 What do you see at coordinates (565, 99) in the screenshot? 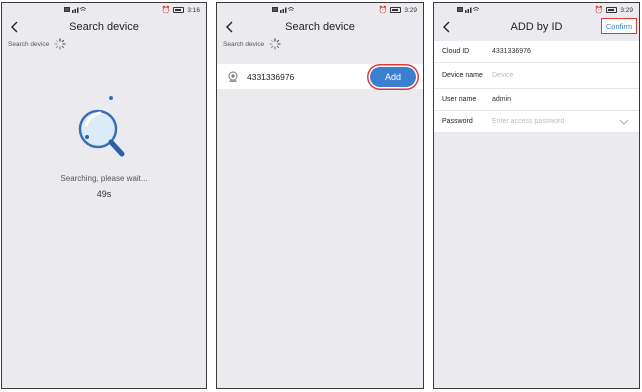
I see `user-name-field: admin` at bounding box center [565, 99].